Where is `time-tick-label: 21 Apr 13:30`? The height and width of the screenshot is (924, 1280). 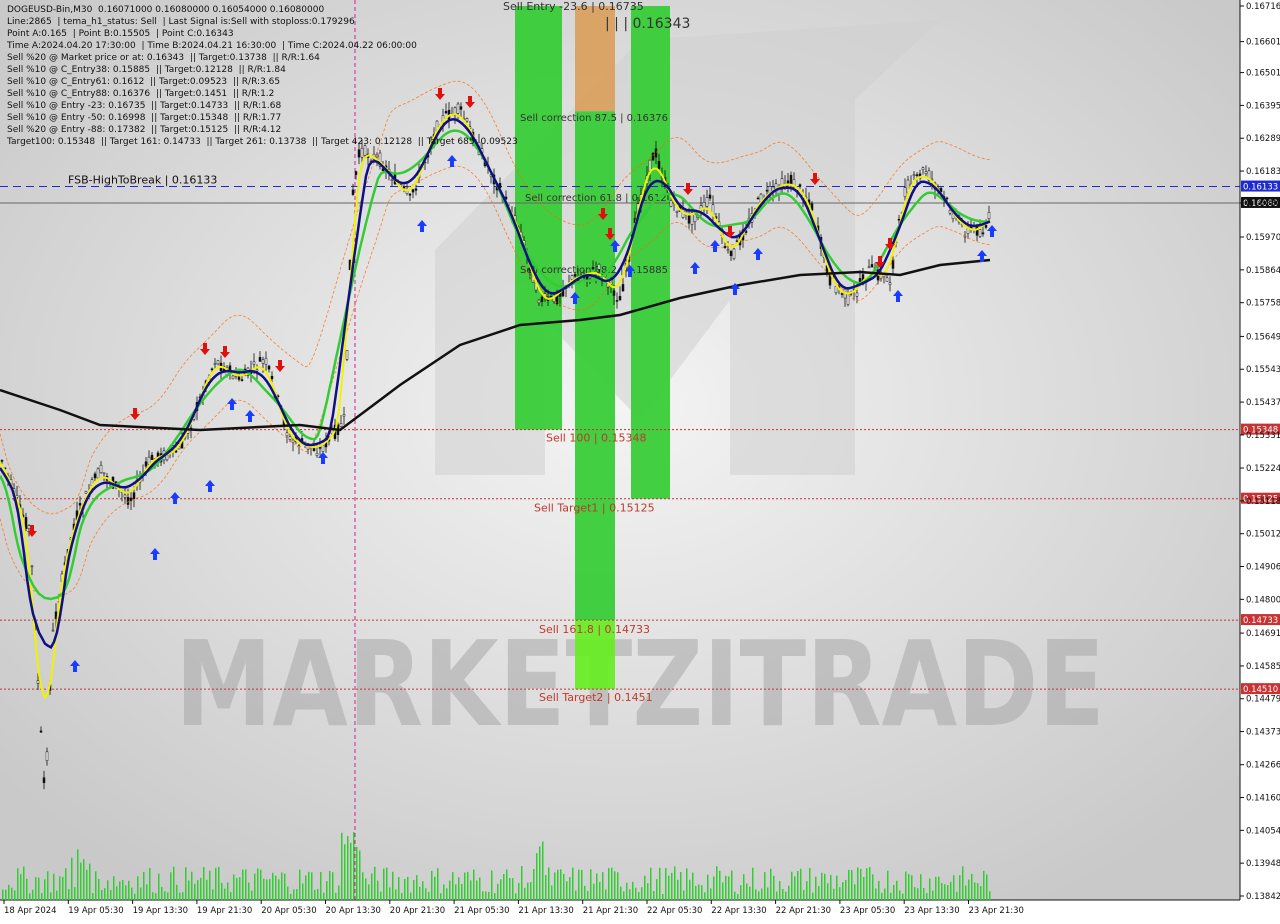 time-tick-label: 21 Apr 13:30 is located at coordinates (545, 911).